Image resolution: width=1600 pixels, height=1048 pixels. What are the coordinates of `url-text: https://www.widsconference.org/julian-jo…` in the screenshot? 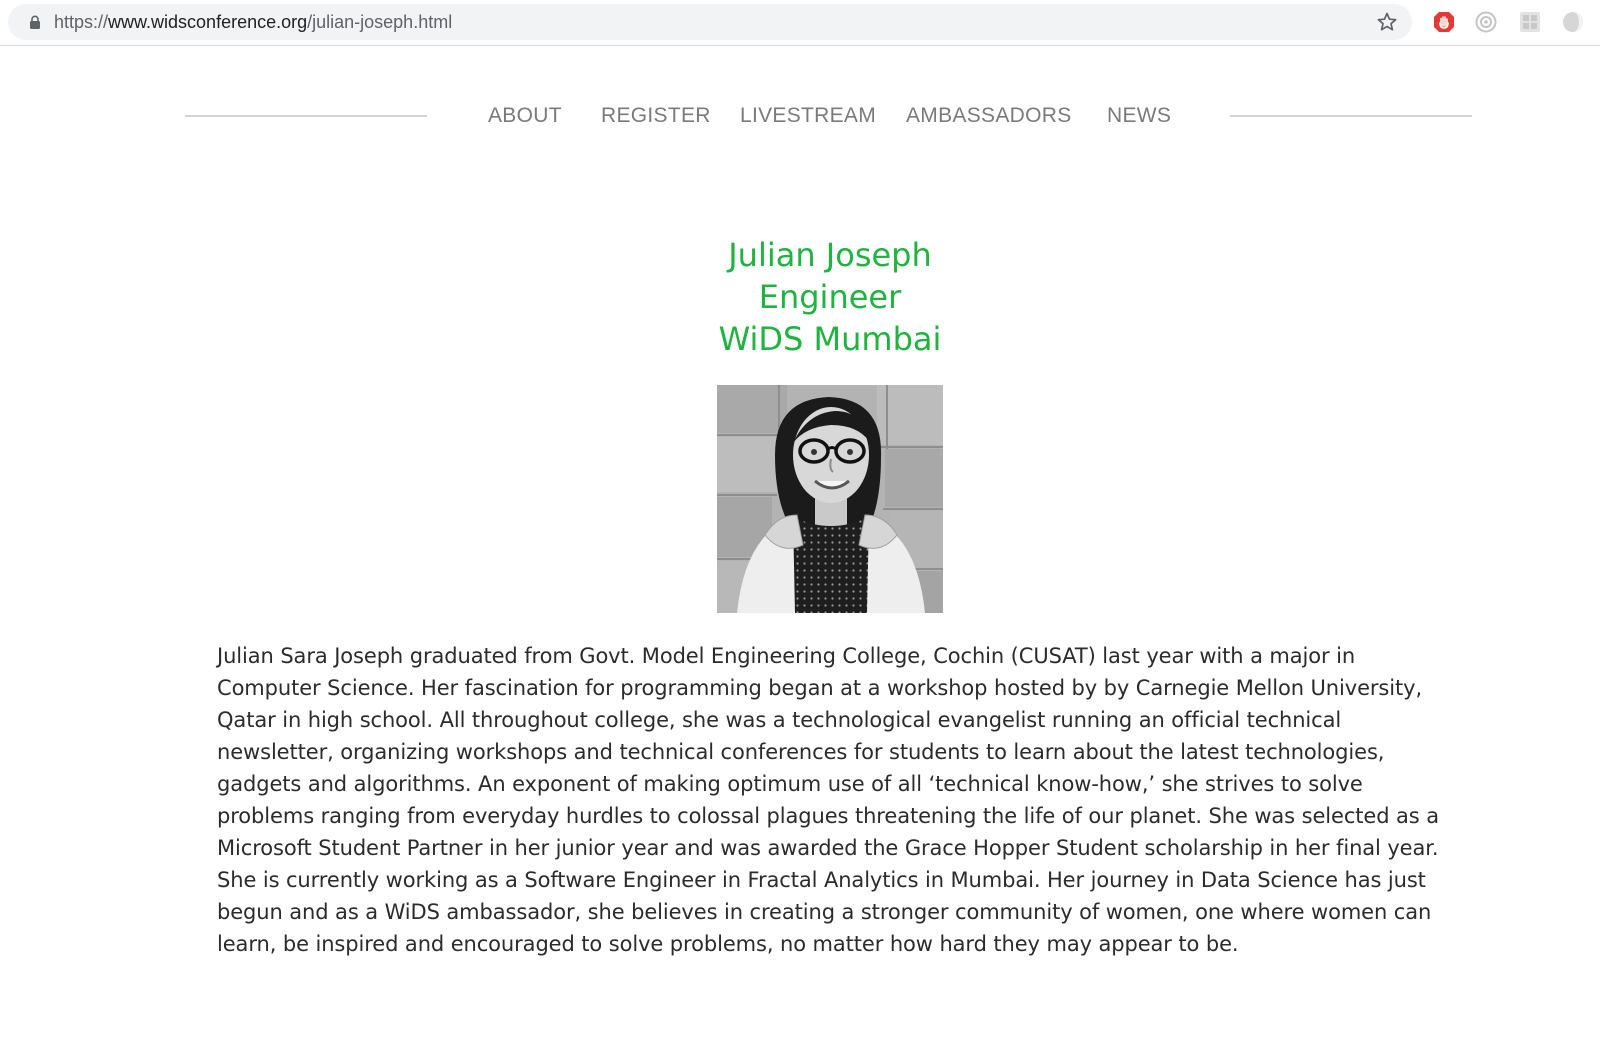 It's located at (253, 22).